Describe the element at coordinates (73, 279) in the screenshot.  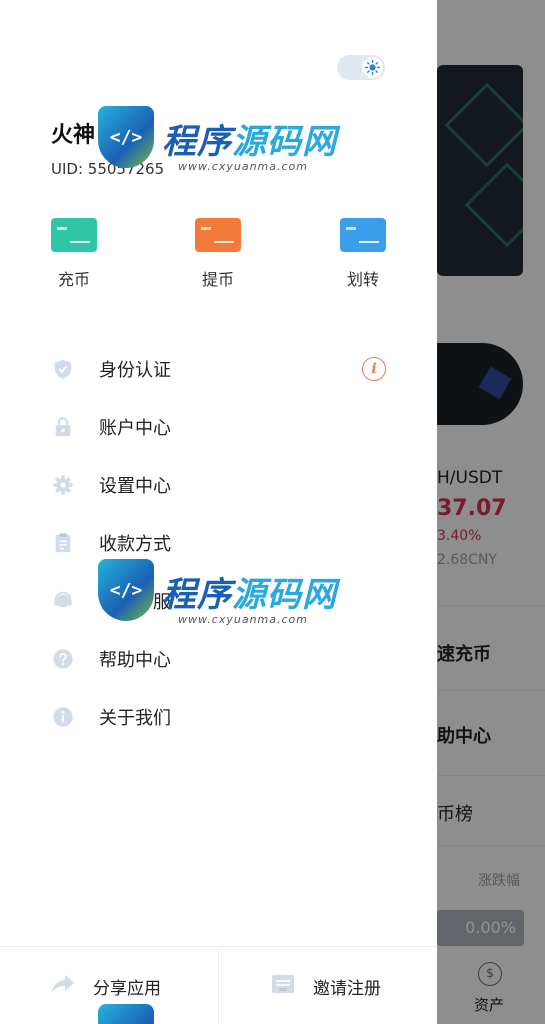
I see `deposit-label: 充币` at that location.